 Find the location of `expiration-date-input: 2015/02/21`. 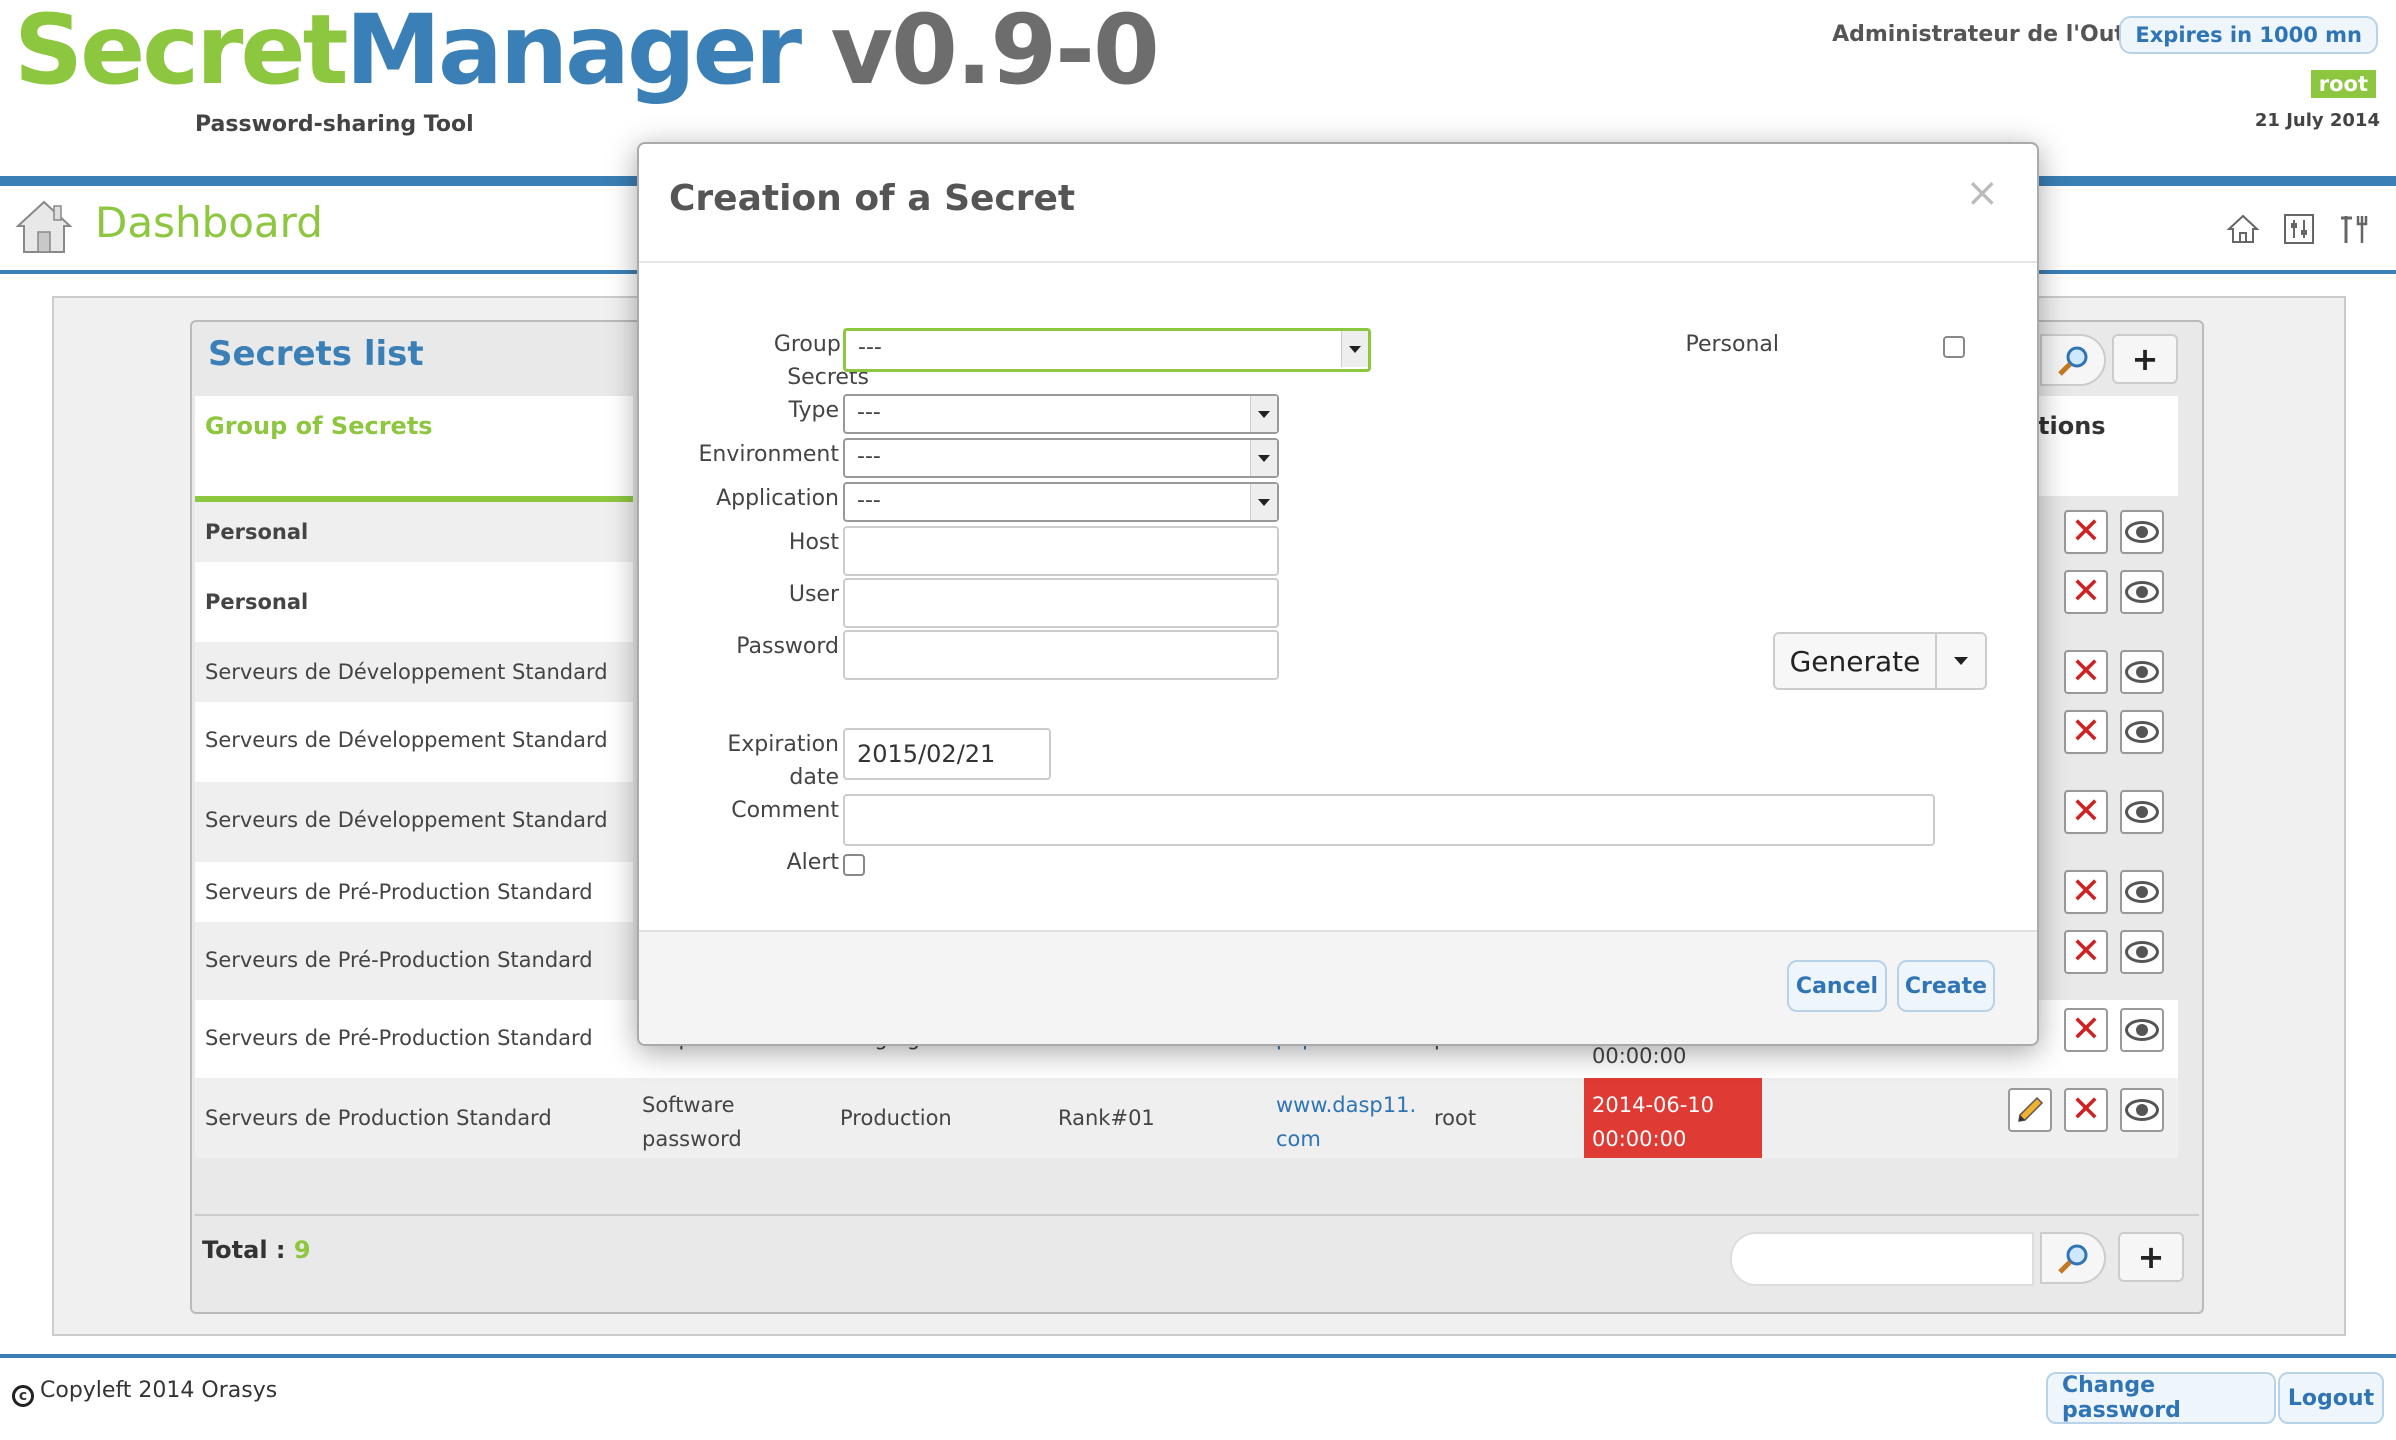

expiration-date-input: 2015/02/21 is located at coordinates (947, 754).